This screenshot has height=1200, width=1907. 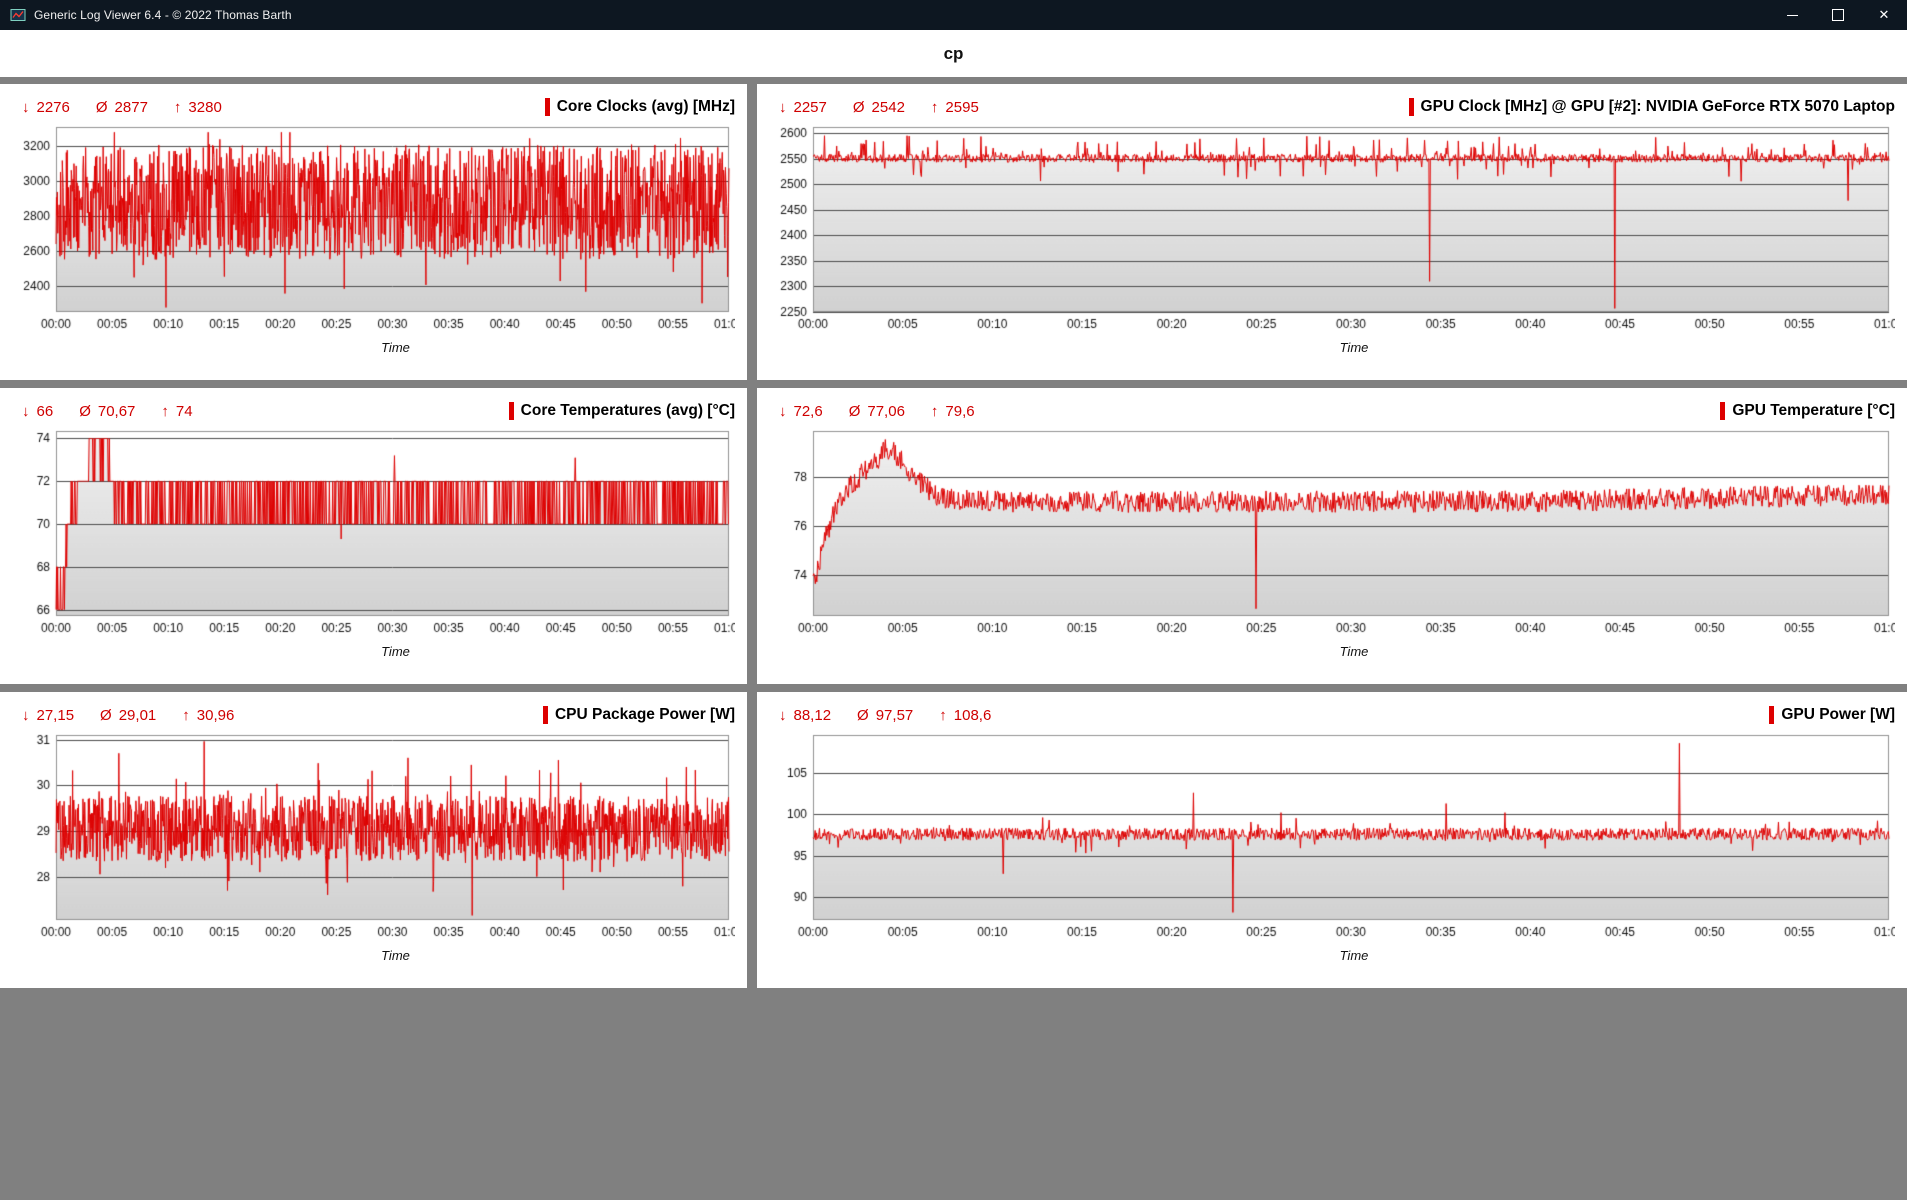 I want to click on stat-min-value: 2276, so click(x=53, y=107).